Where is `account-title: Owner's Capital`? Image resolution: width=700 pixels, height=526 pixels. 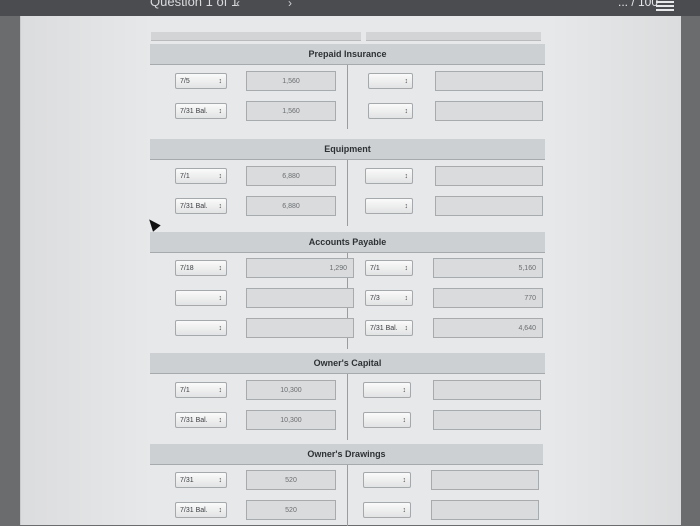
account-title: Owner's Capital is located at coordinates (347, 363).